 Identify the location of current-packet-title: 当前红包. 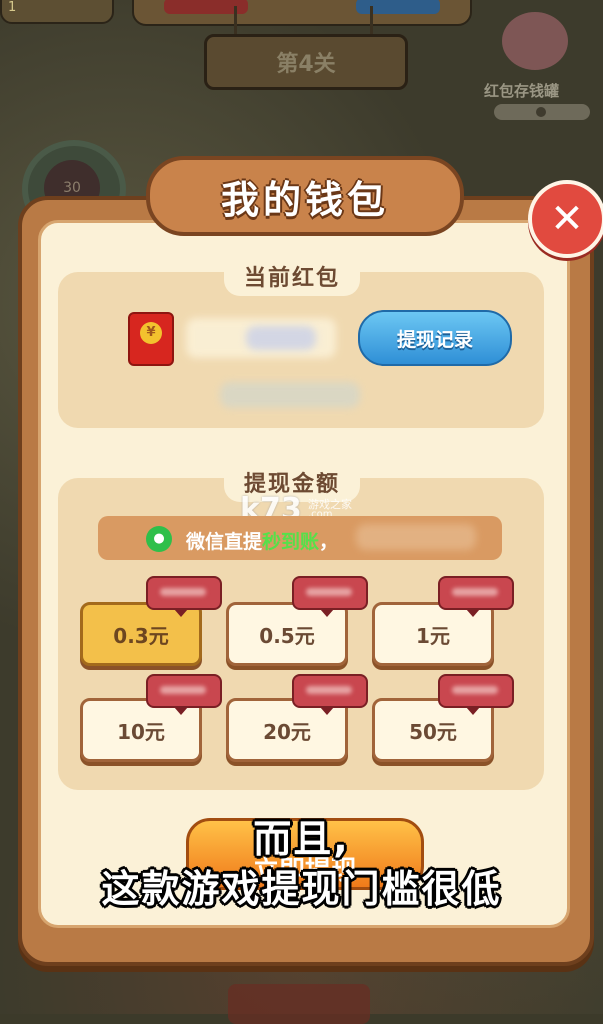
(292, 276).